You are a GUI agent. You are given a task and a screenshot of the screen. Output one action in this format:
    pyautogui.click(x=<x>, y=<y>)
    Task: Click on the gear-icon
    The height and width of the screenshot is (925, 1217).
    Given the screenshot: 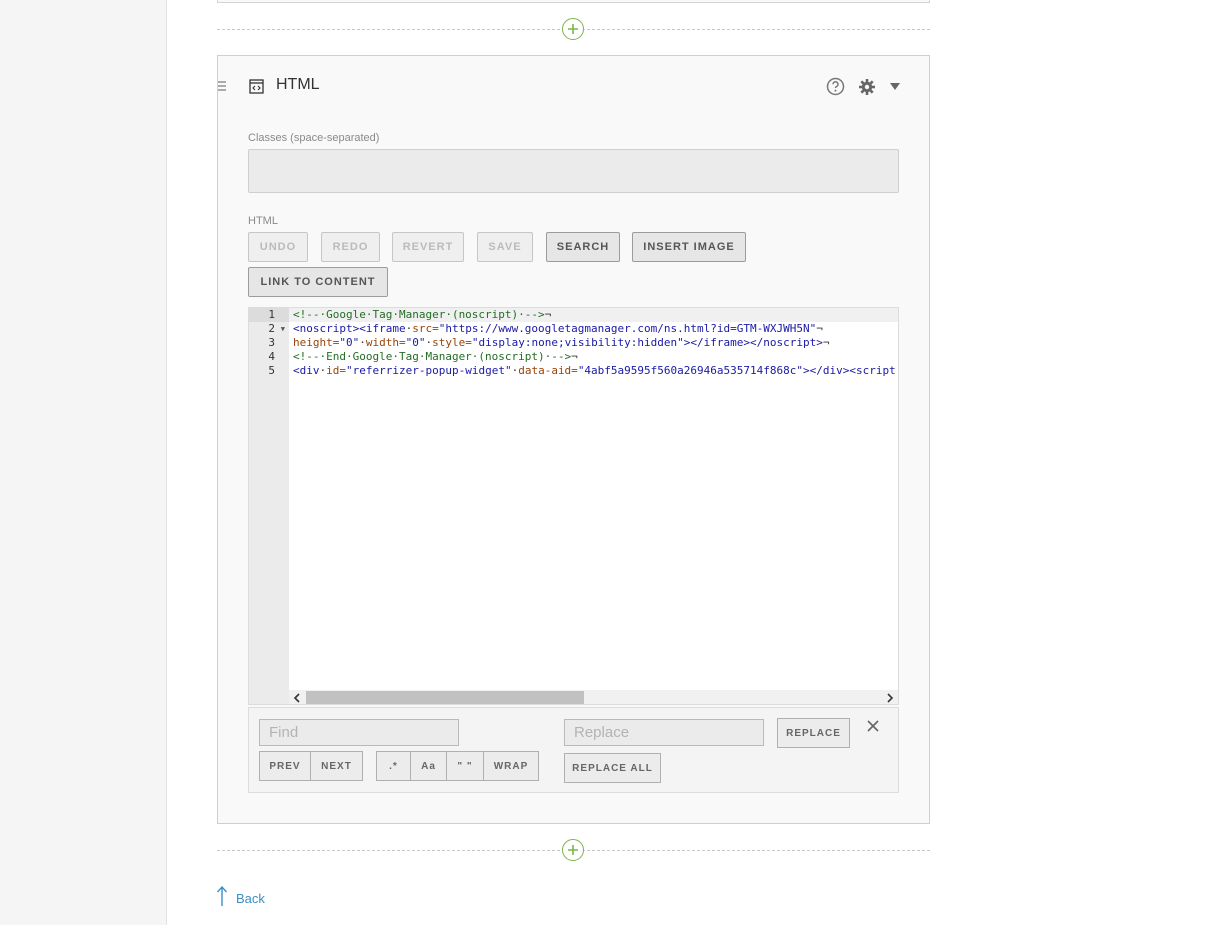 What is the action you would take?
    pyautogui.click(x=867, y=87)
    